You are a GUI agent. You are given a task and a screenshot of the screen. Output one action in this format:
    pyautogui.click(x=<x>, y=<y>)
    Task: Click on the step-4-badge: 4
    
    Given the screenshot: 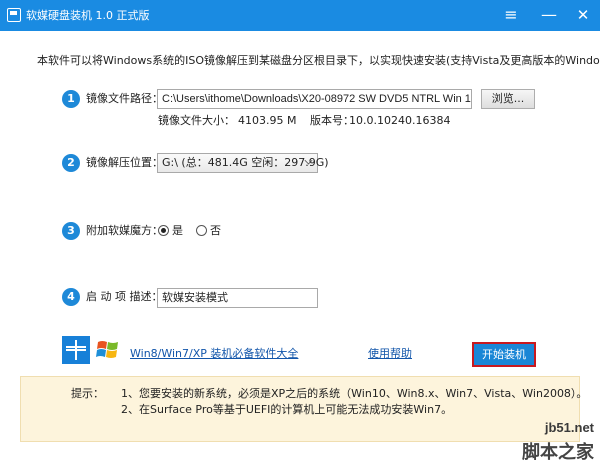 What is the action you would take?
    pyautogui.click(x=71, y=297)
    